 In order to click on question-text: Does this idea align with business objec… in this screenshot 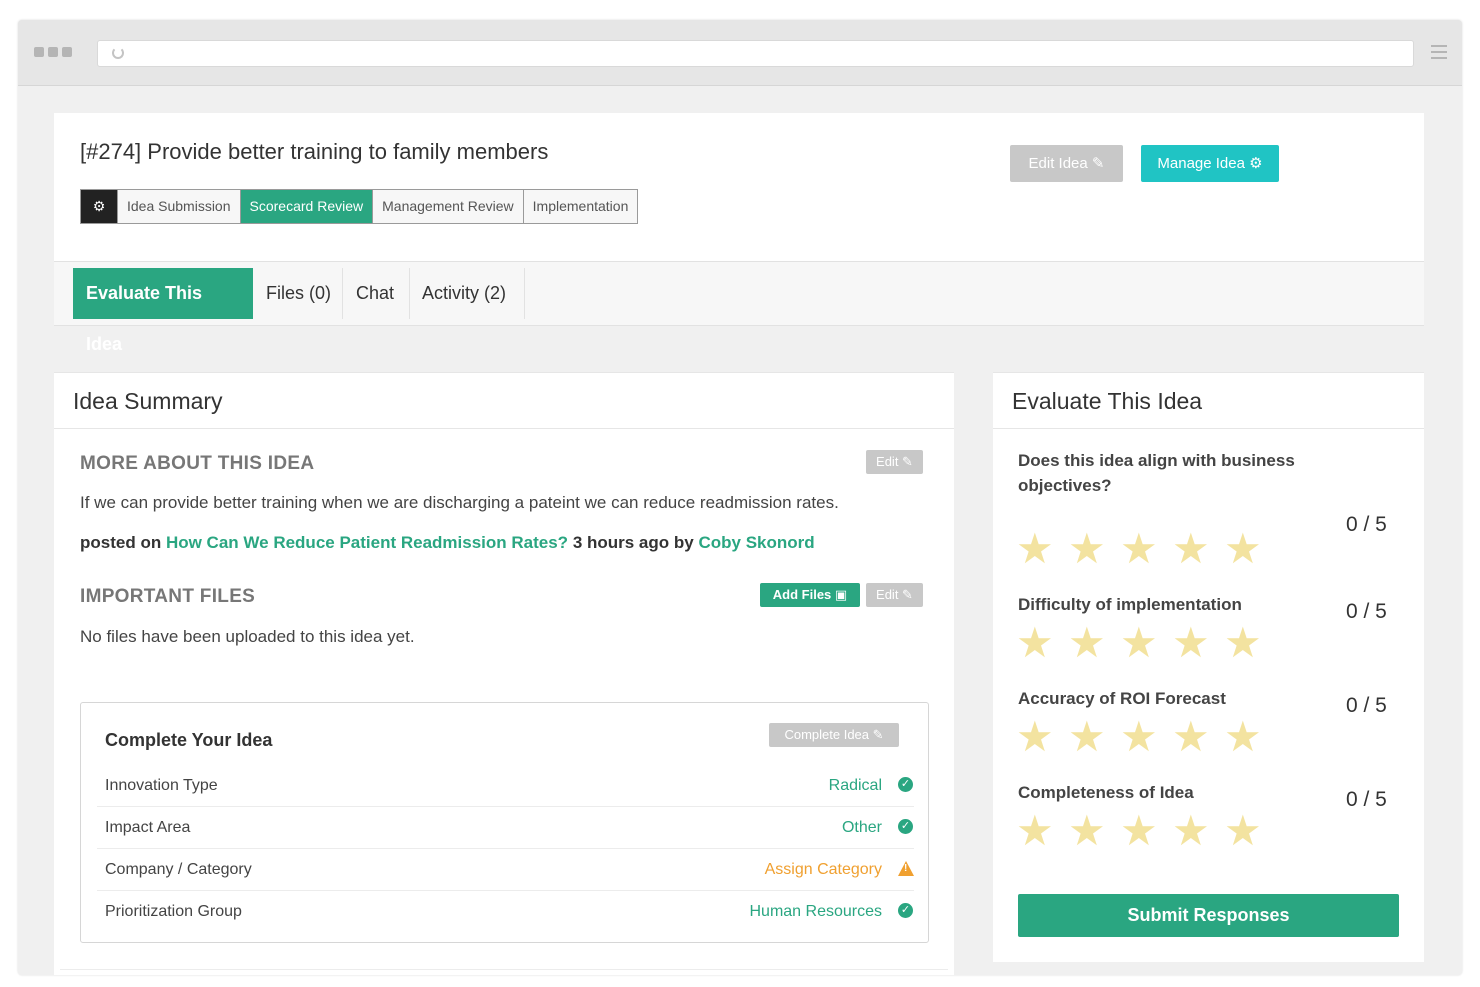, I will do `click(1156, 473)`.